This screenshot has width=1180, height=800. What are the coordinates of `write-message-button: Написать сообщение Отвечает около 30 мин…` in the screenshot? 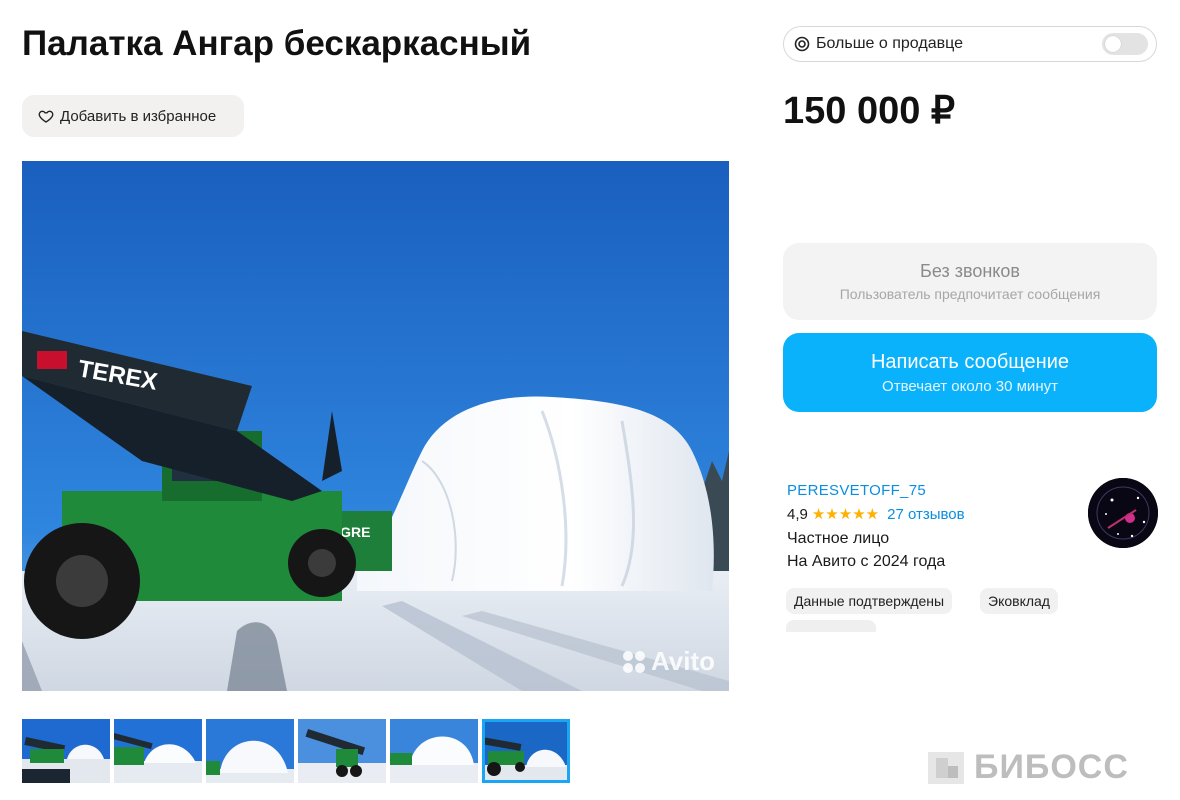 It's located at (970, 372).